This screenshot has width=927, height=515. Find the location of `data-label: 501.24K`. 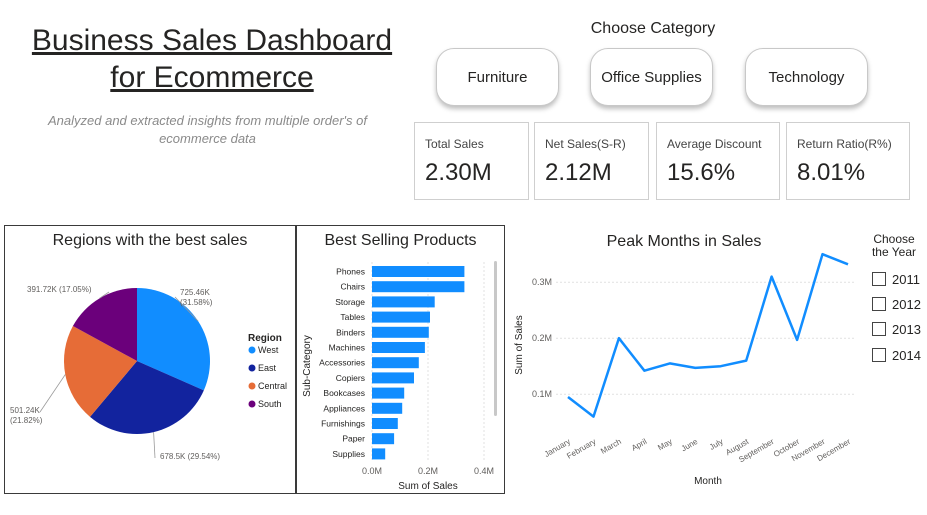

data-label: 501.24K is located at coordinates (25, 410).